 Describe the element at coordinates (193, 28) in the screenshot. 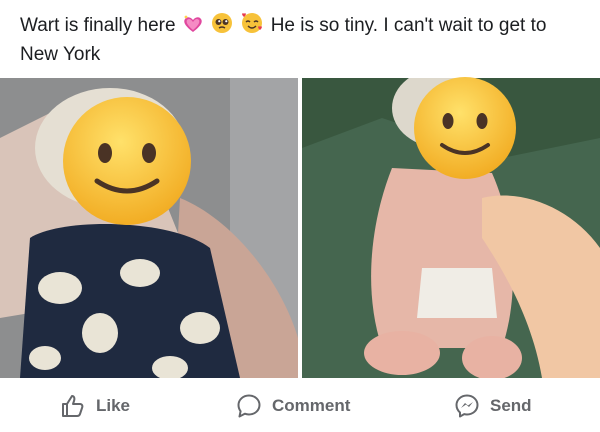

I see `sparkling-heart-icon` at that location.